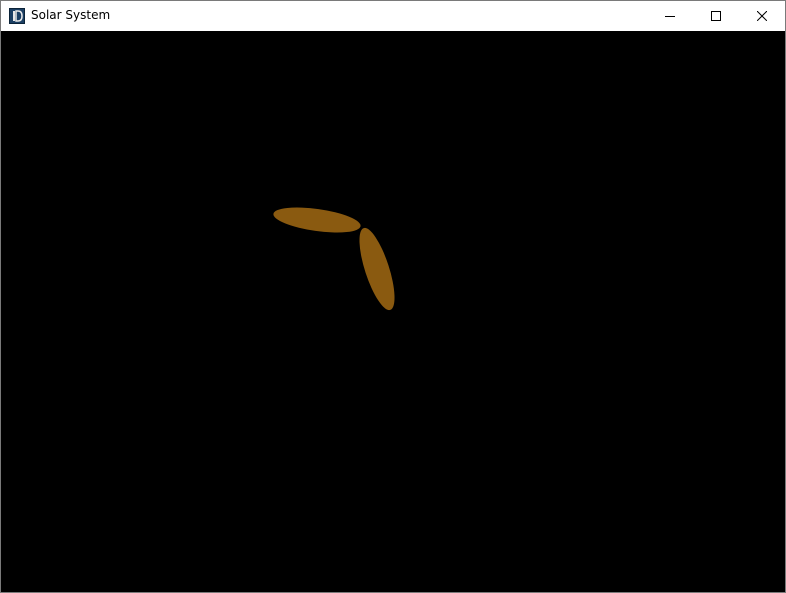 Image resolution: width=786 pixels, height=593 pixels. What do you see at coordinates (393, 16) in the screenshot?
I see `title-bar: Solar System` at bounding box center [393, 16].